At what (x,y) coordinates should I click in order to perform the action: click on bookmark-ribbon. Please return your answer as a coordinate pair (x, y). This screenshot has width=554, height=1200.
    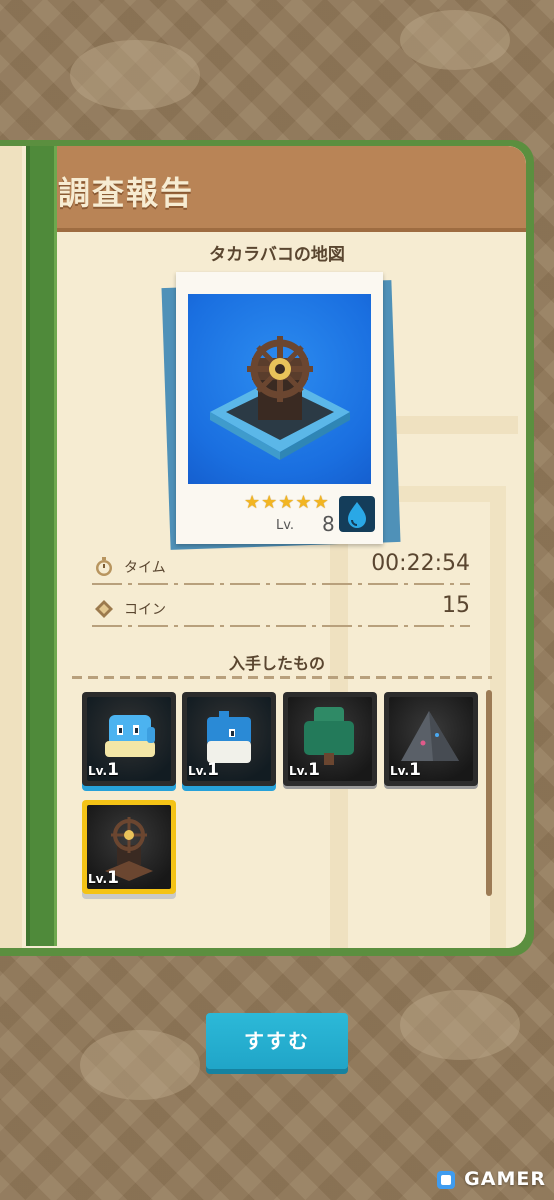
    Looking at the image, I should click on (41, 546).